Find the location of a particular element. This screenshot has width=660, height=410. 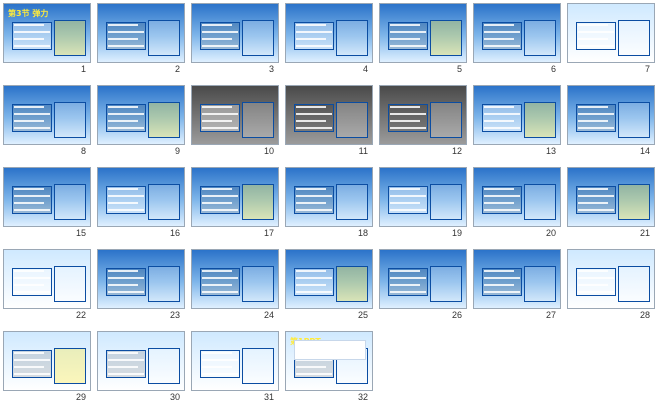

slide-thumbnail-12: 12 is located at coordinates (422, 123).